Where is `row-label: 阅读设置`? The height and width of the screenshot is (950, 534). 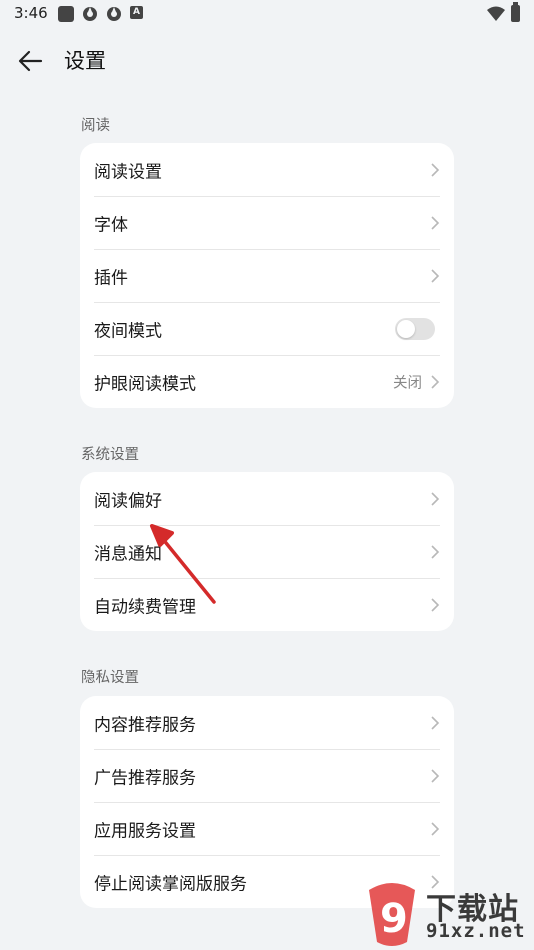
row-label: 阅读设置 is located at coordinates (128, 172).